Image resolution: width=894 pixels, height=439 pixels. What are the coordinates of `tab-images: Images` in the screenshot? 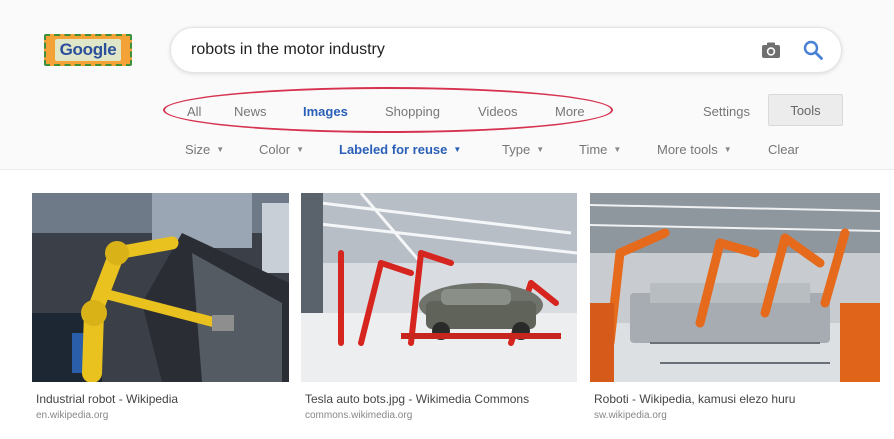 It's located at (325, 111).